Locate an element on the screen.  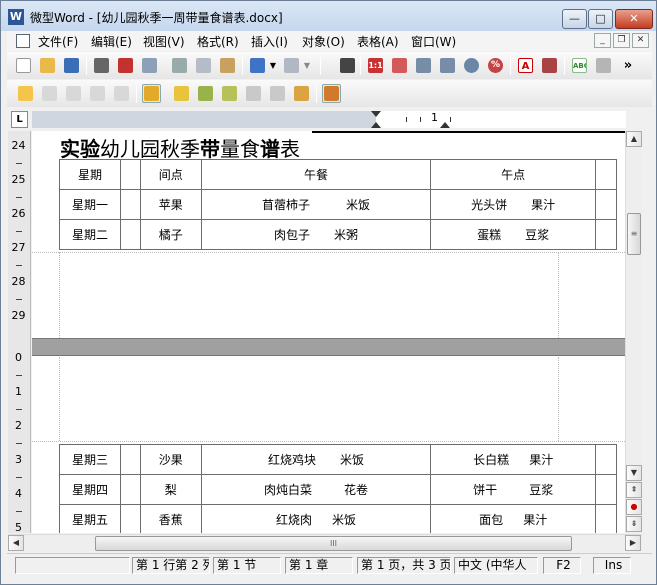
paste-icon is located at coordinates (227, 65).